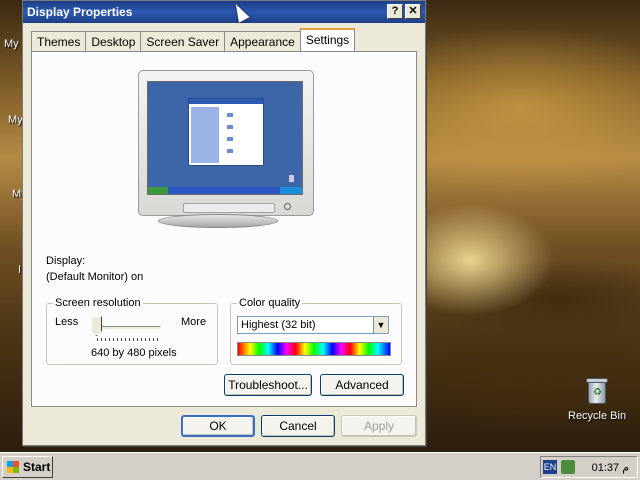 The width and height of the screenshot is (640, 480). I want to click on screen-resolution-legend: Screen resolution, so click(98, 303).